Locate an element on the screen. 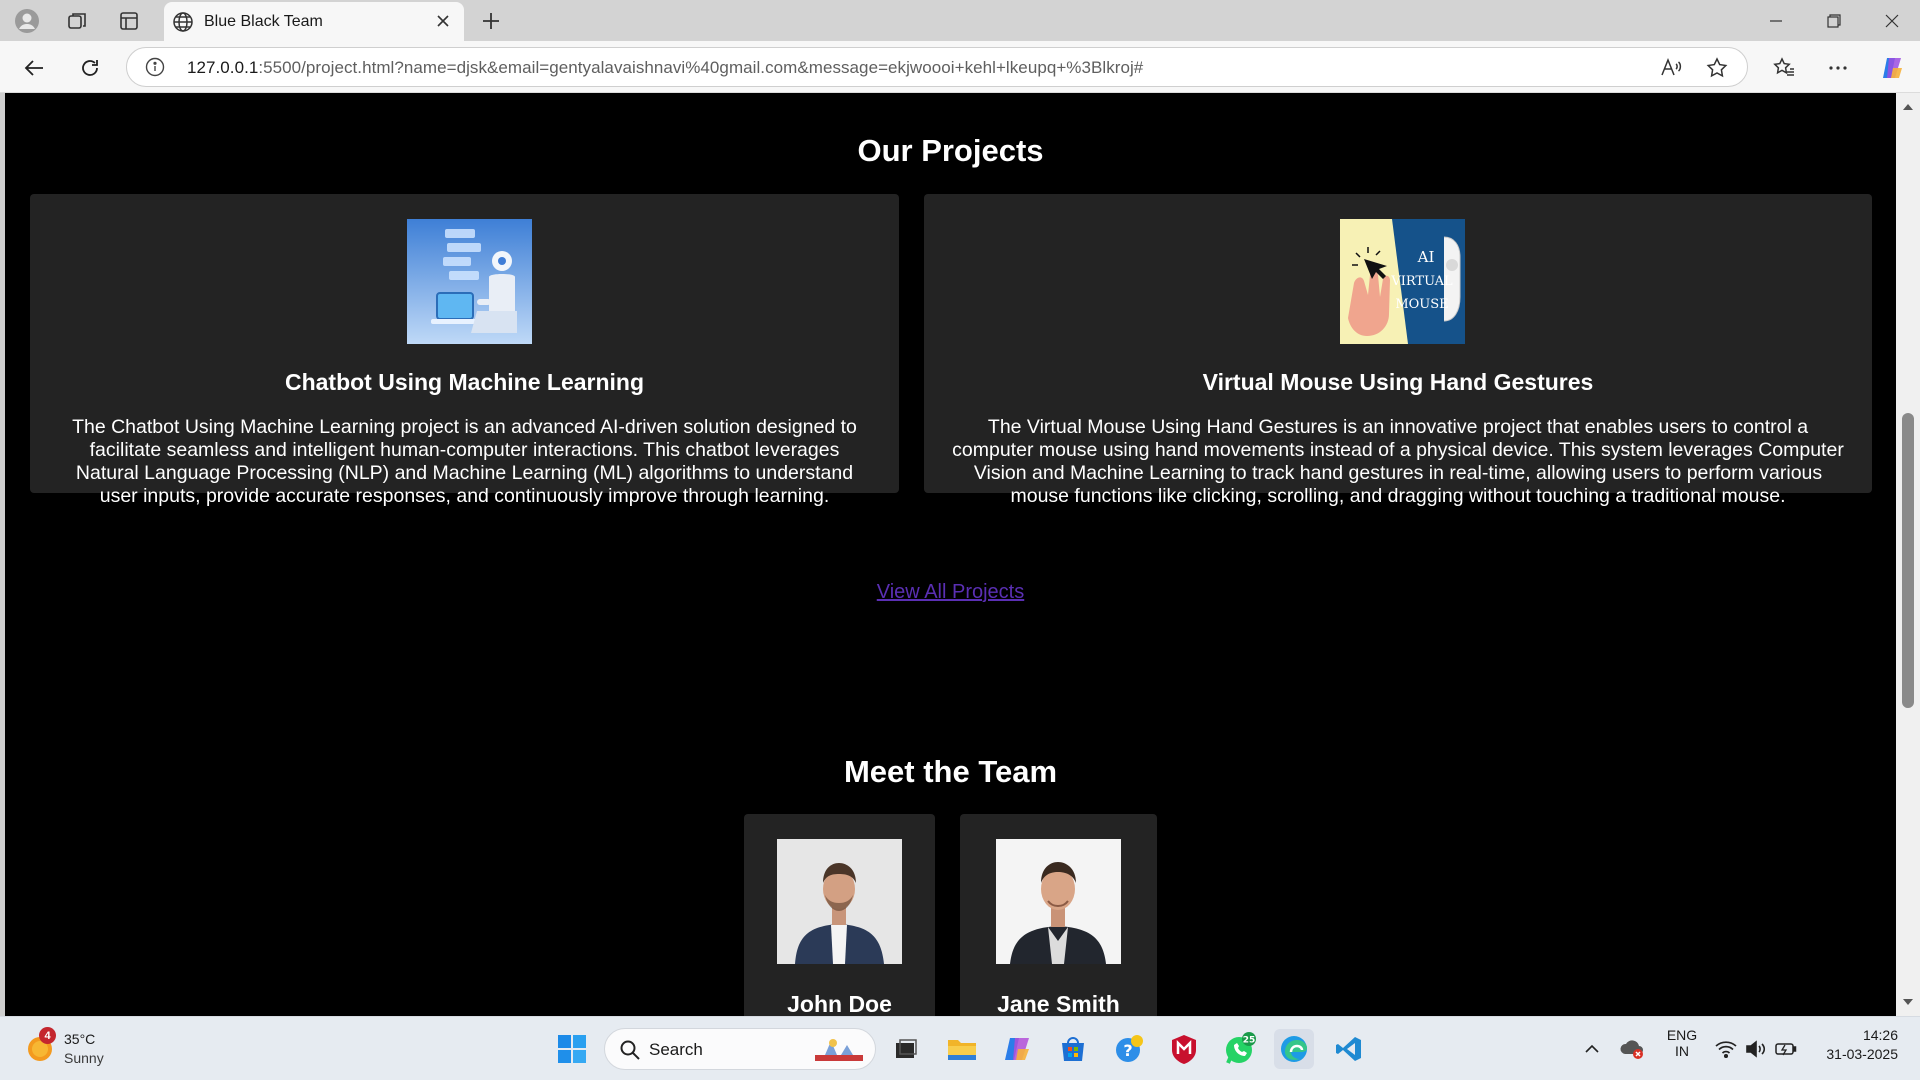 The width and height of the screenshot is (1920, 1080). tab-title: Blue Black Team is located at coordinates (263, 21).